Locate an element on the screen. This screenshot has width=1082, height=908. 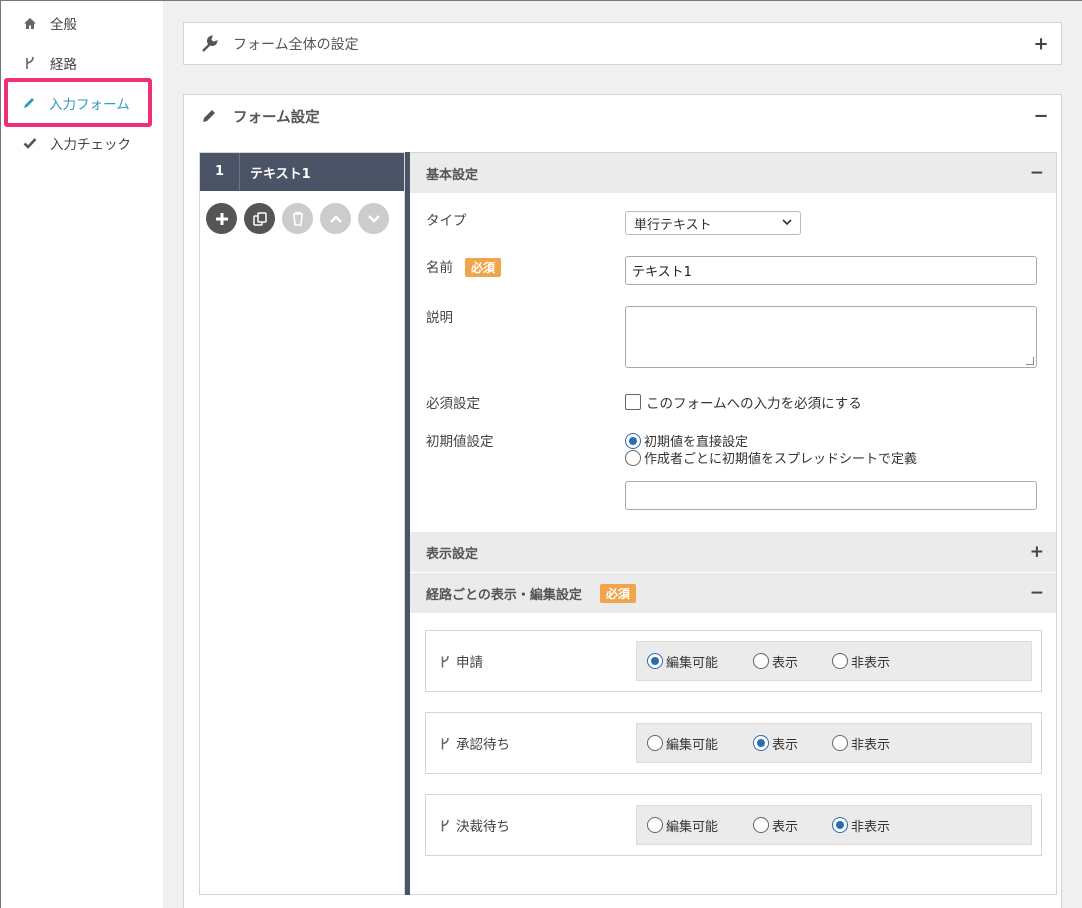
initial-value-input is located at coordinates (831, 495).